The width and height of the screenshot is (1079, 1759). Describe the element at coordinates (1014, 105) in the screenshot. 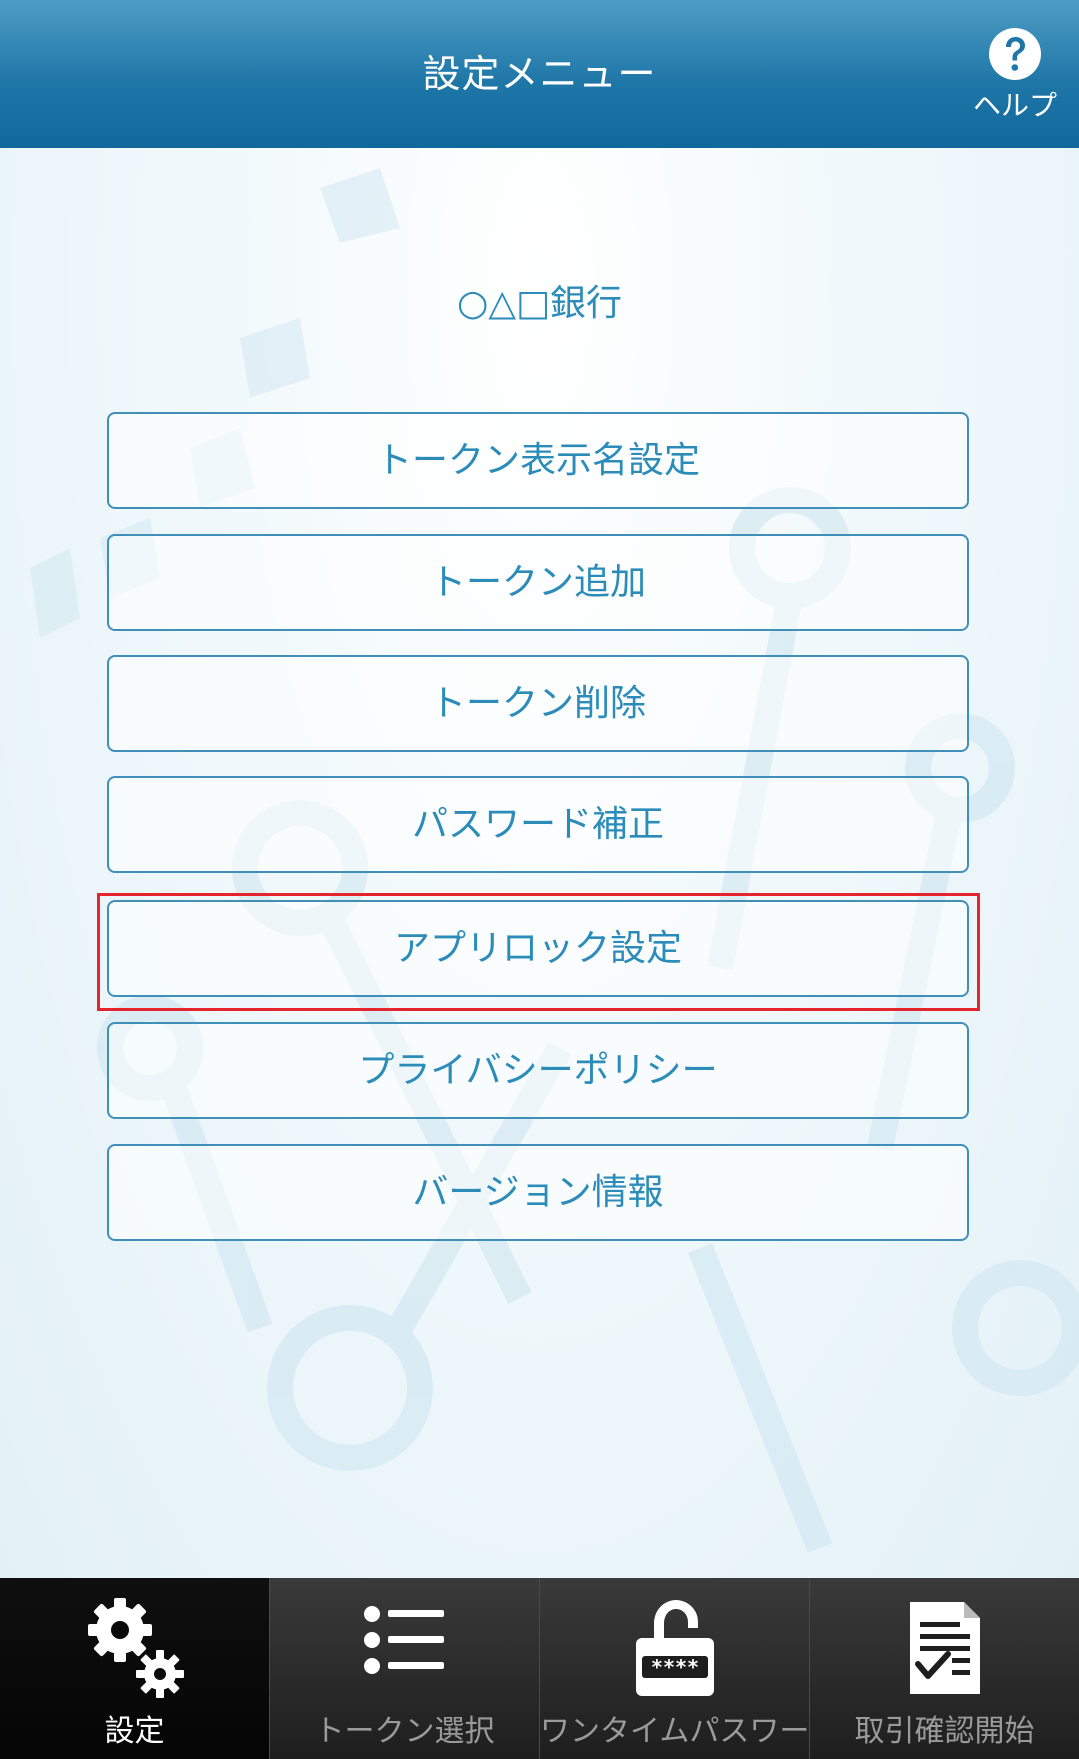

I see `help-label: ヘルプ` at that location.